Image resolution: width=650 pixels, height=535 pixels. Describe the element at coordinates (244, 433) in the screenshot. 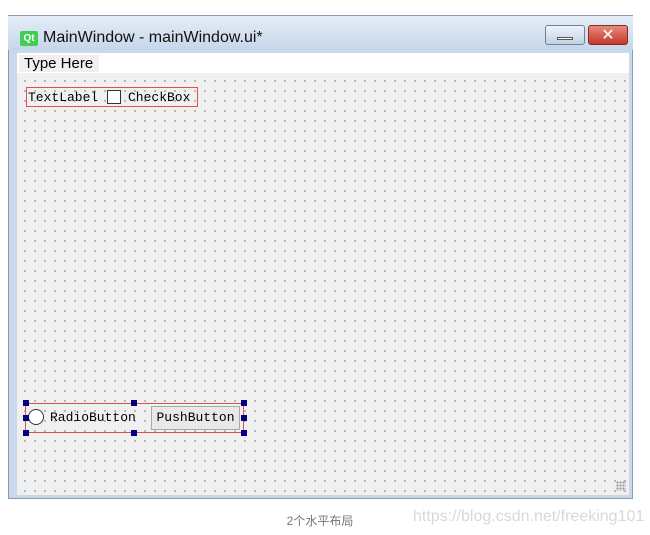

I see `selection-handle-bottom-right` at that location.